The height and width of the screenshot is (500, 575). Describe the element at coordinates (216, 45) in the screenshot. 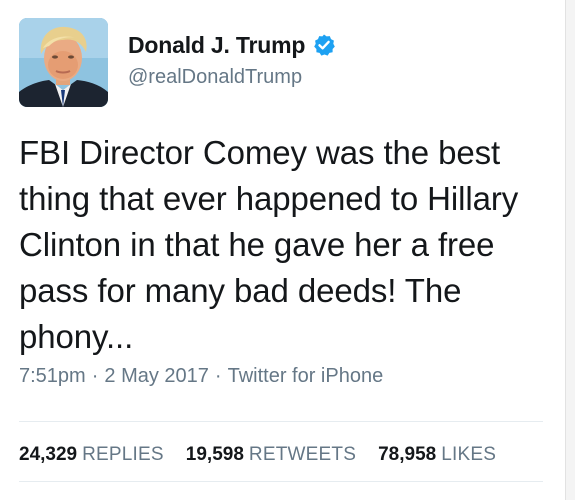

I see `author-display-name: Donald J. Trump` at that location.